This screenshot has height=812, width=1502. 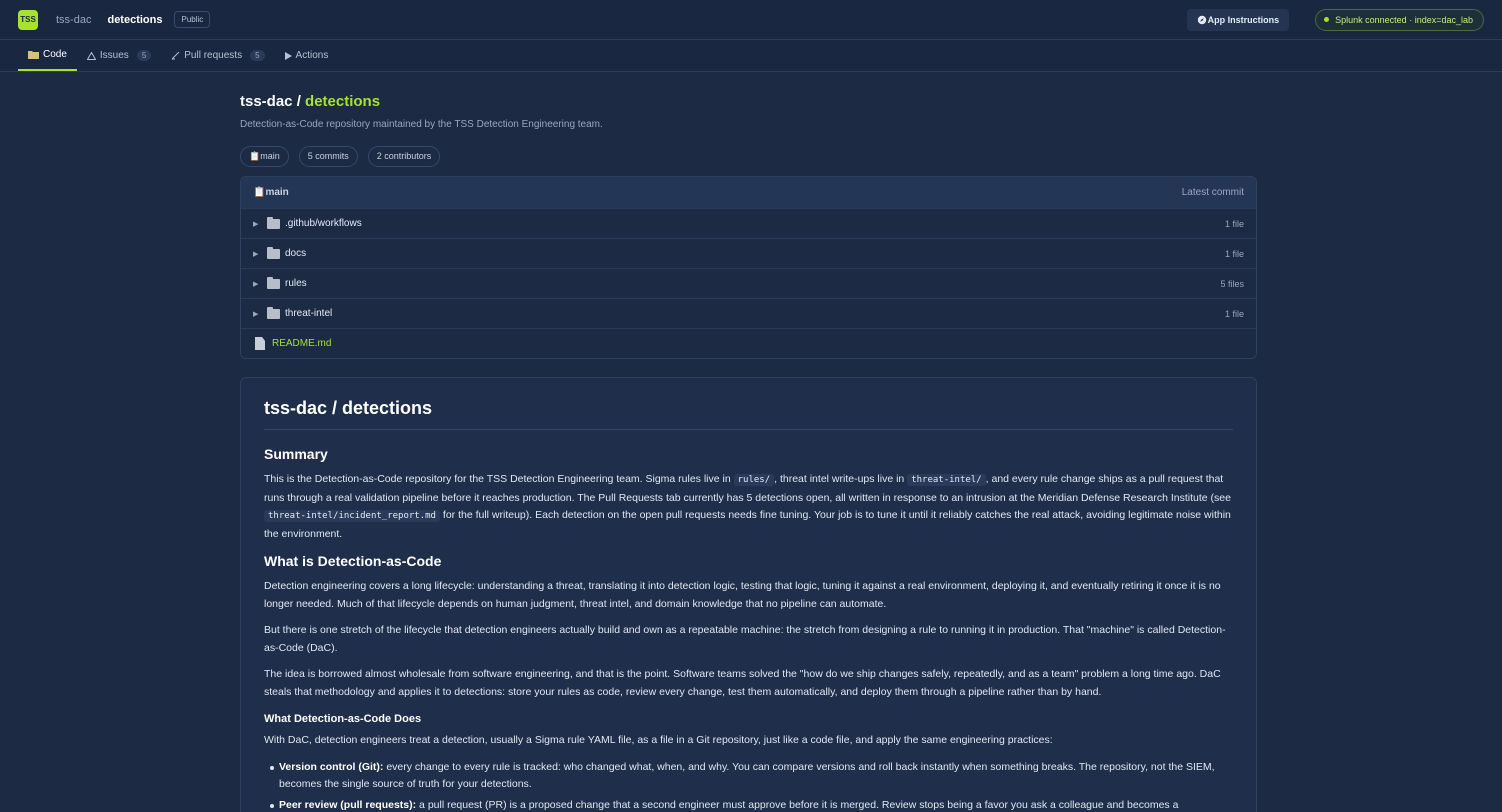 What do you see at coordinates (1404, 19) in the screenshot?
I see `connection-status-text: Splunk connected · index=dac_lab` at bounding box center [1404, 19].